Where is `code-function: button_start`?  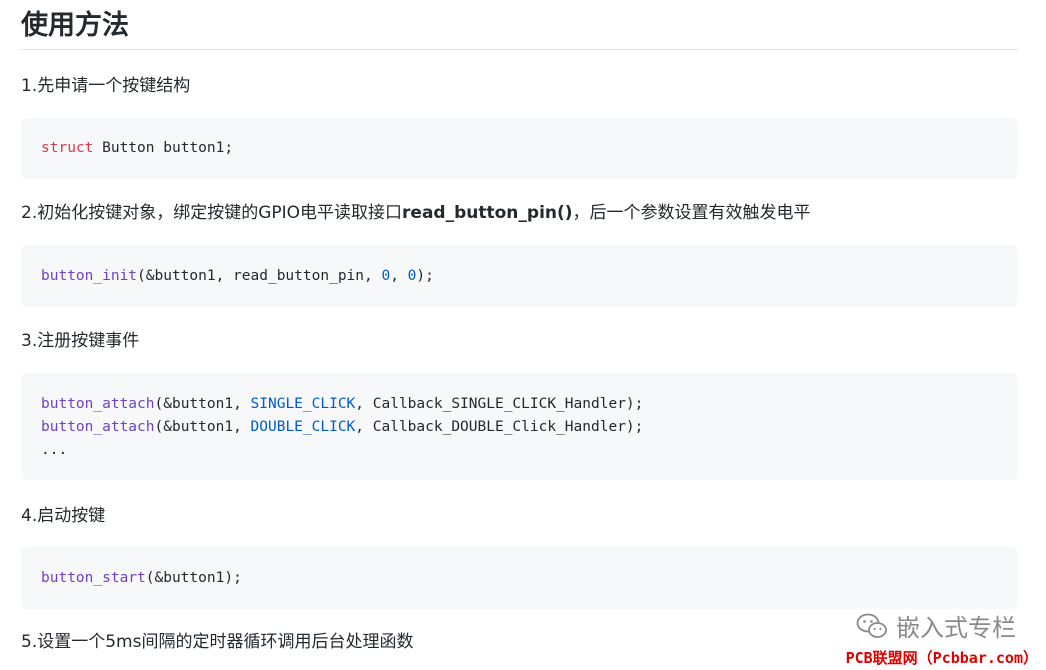 code-function: button_start is located at coordinates (93, 578).